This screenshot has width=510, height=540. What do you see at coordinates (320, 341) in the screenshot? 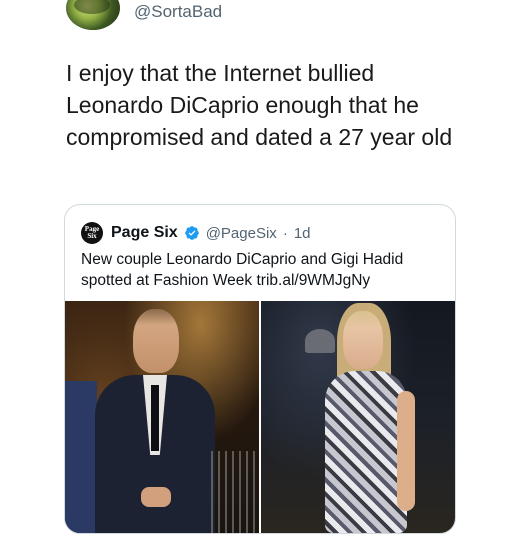
I see `background-person-cap` at bounding box center [320, 341].